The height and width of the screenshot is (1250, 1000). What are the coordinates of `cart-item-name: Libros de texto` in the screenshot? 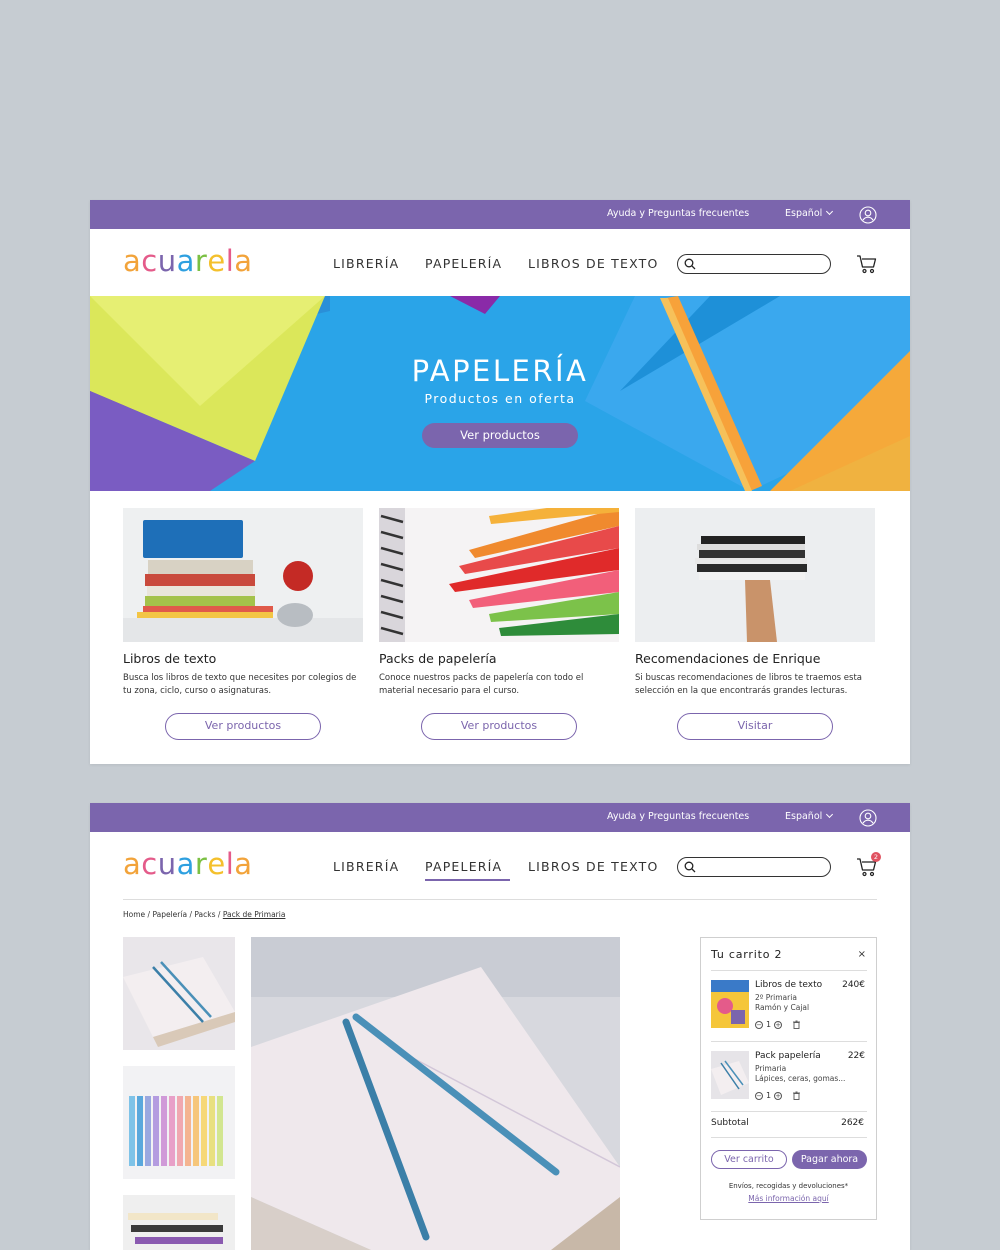 It's located at (789, 985).